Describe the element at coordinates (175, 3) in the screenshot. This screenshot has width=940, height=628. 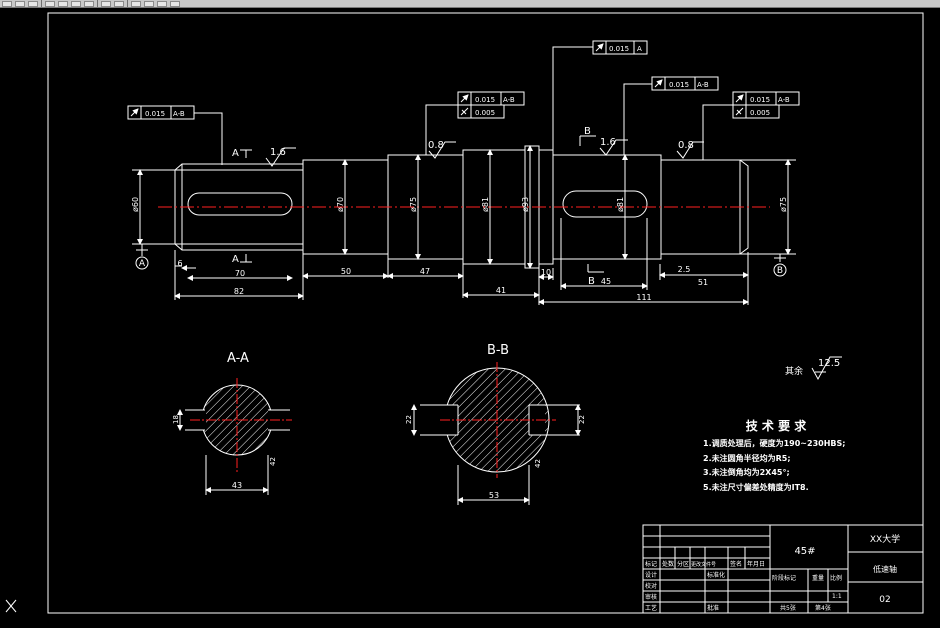
I see `layer-icon` at that location.